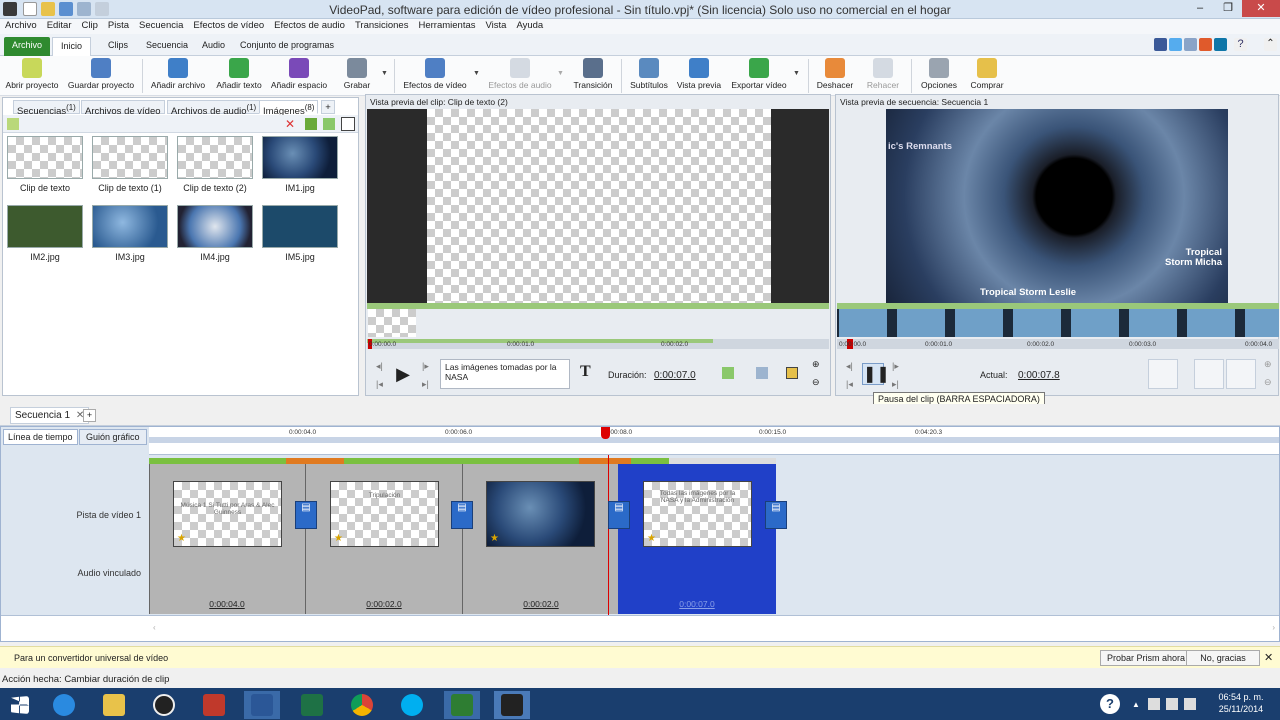 The height and width of the screenshot is (720, 1280). What do you see at coordinates (379, 384) in the screenshot?
I see `go-start-icon: |◂` at bounding box center [379, 384].